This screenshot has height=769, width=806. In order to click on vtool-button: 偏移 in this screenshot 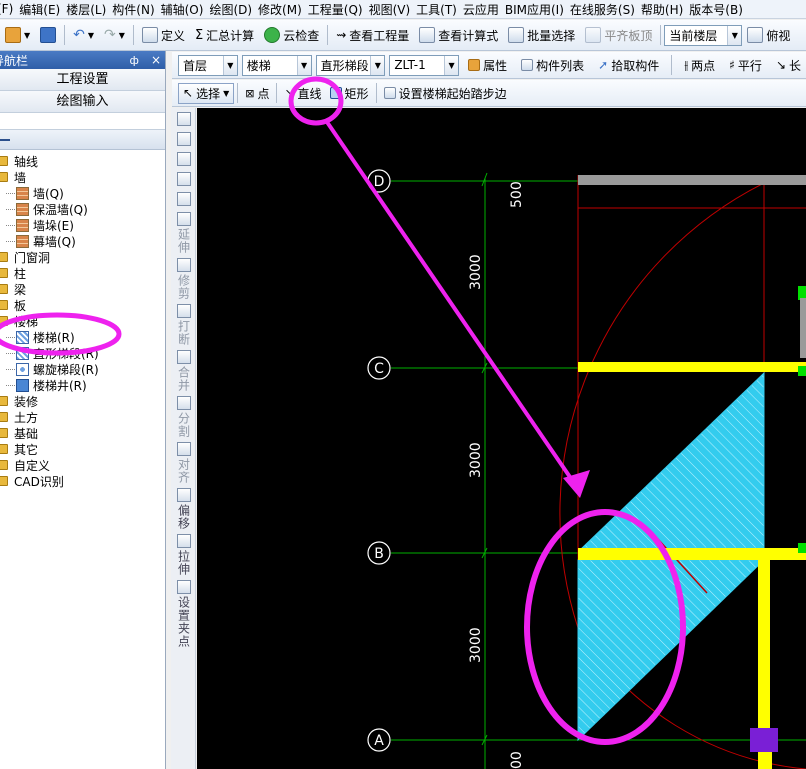, I will do `click(183, 507)`.